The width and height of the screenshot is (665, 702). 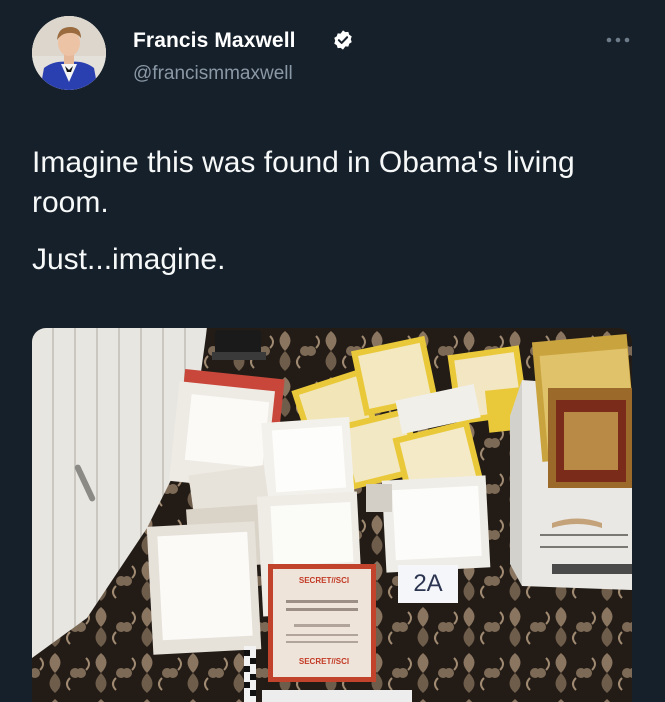 I want to click on avatar, so click(x=69, y=53).